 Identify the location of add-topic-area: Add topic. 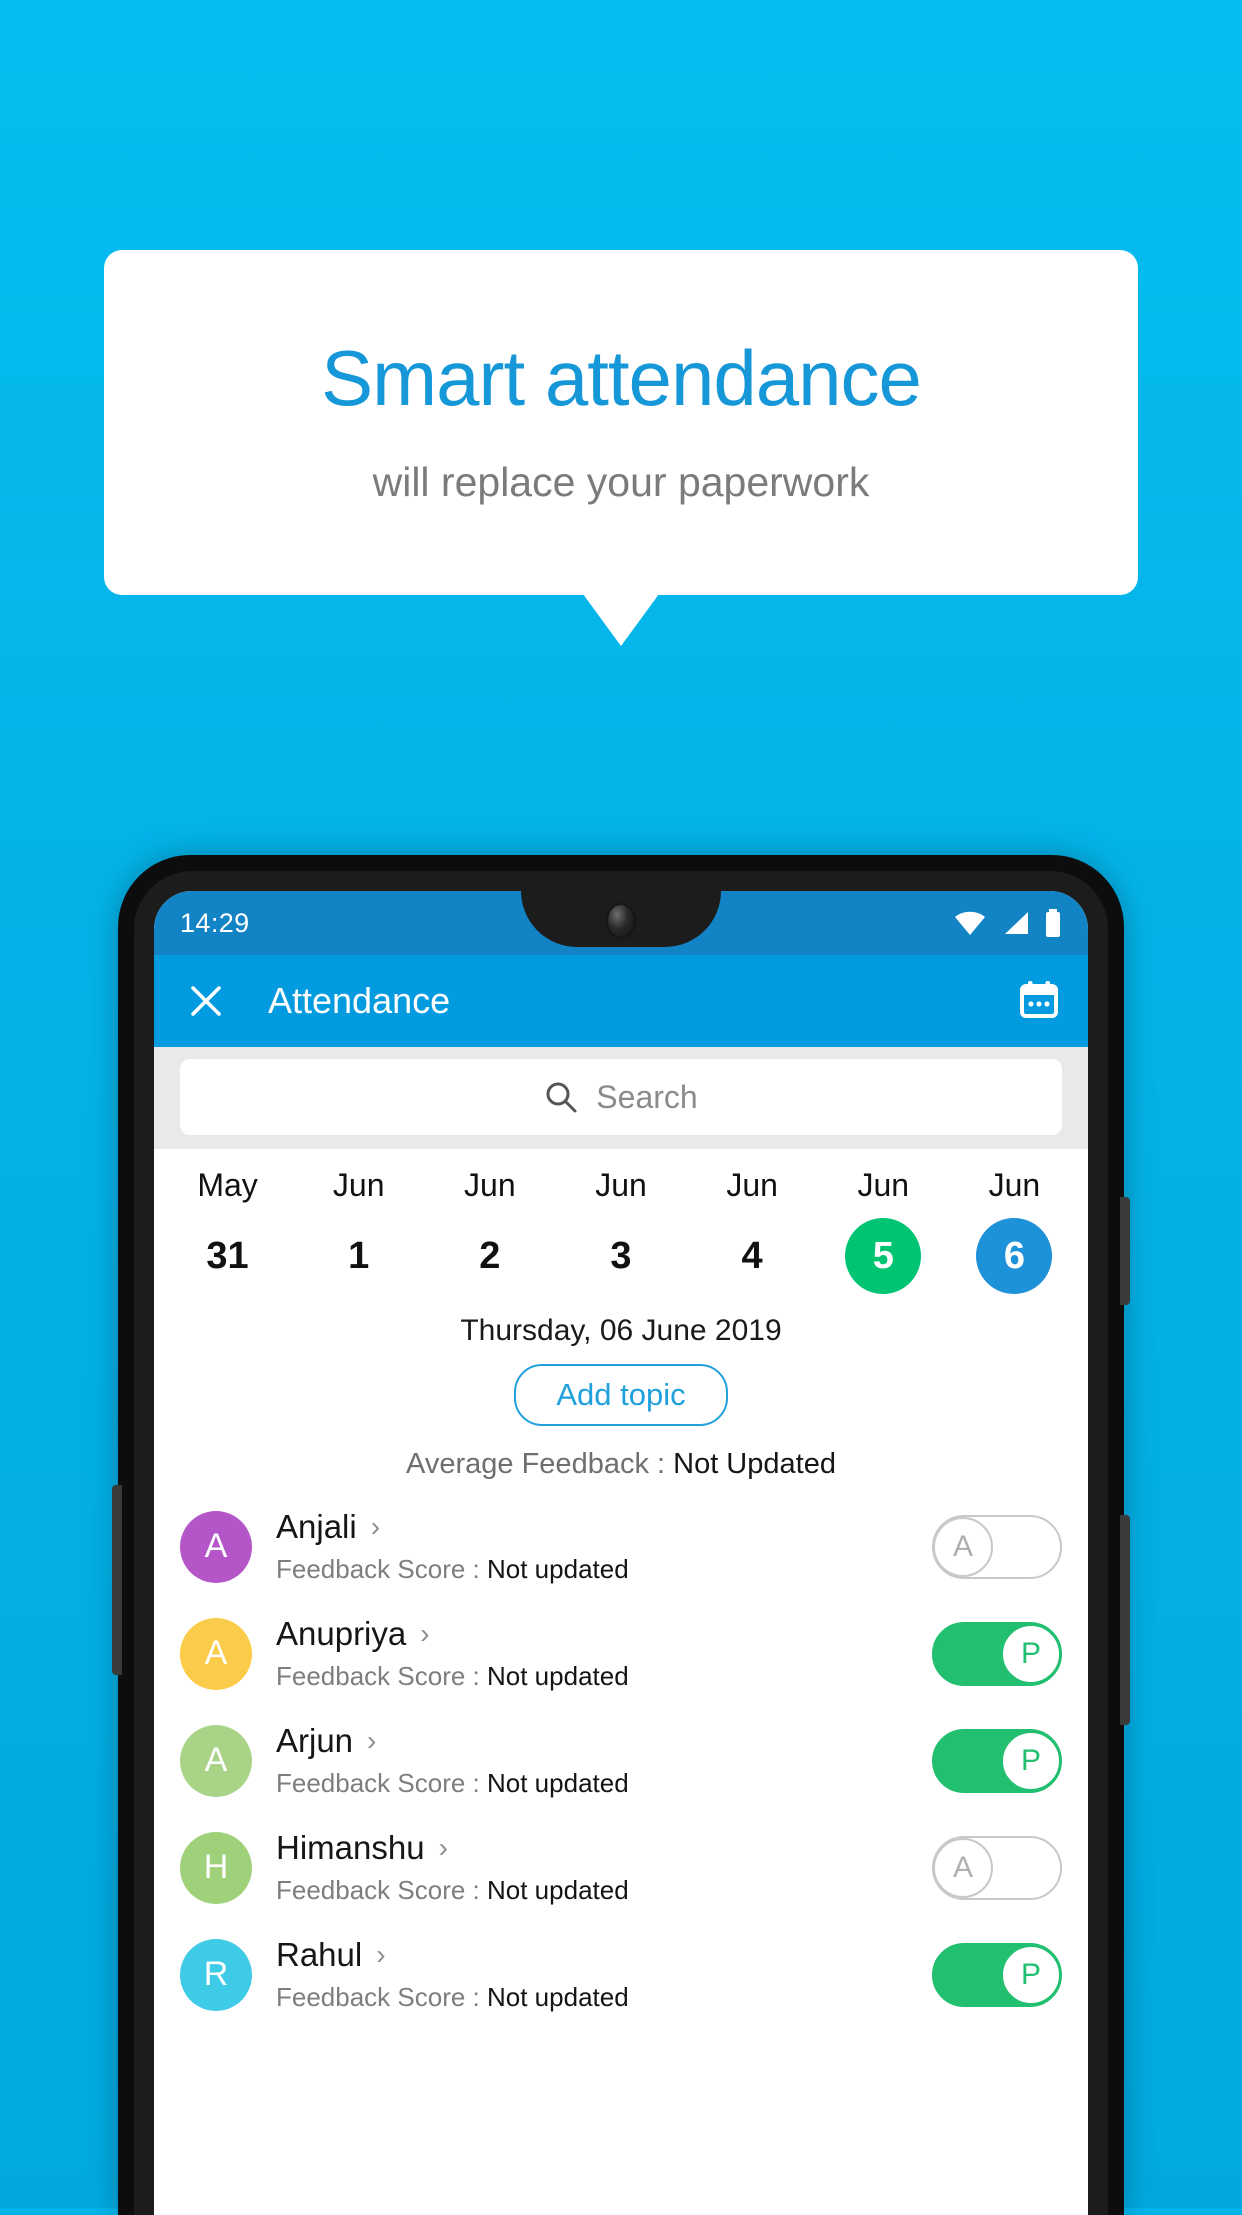
(621, 1395).